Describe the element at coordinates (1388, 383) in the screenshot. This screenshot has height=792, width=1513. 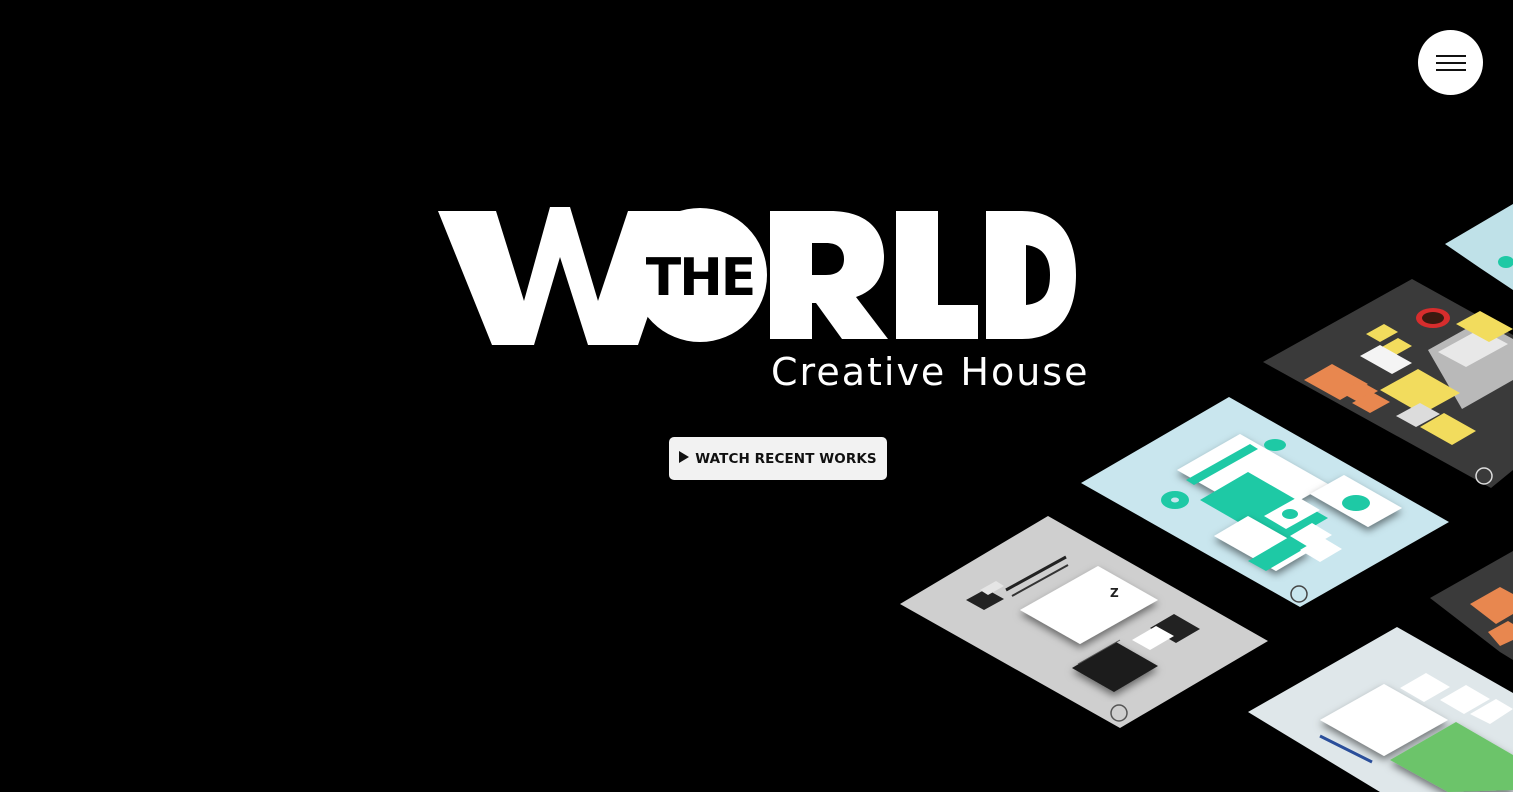
I see `mockup-dark-stationery` at that location.